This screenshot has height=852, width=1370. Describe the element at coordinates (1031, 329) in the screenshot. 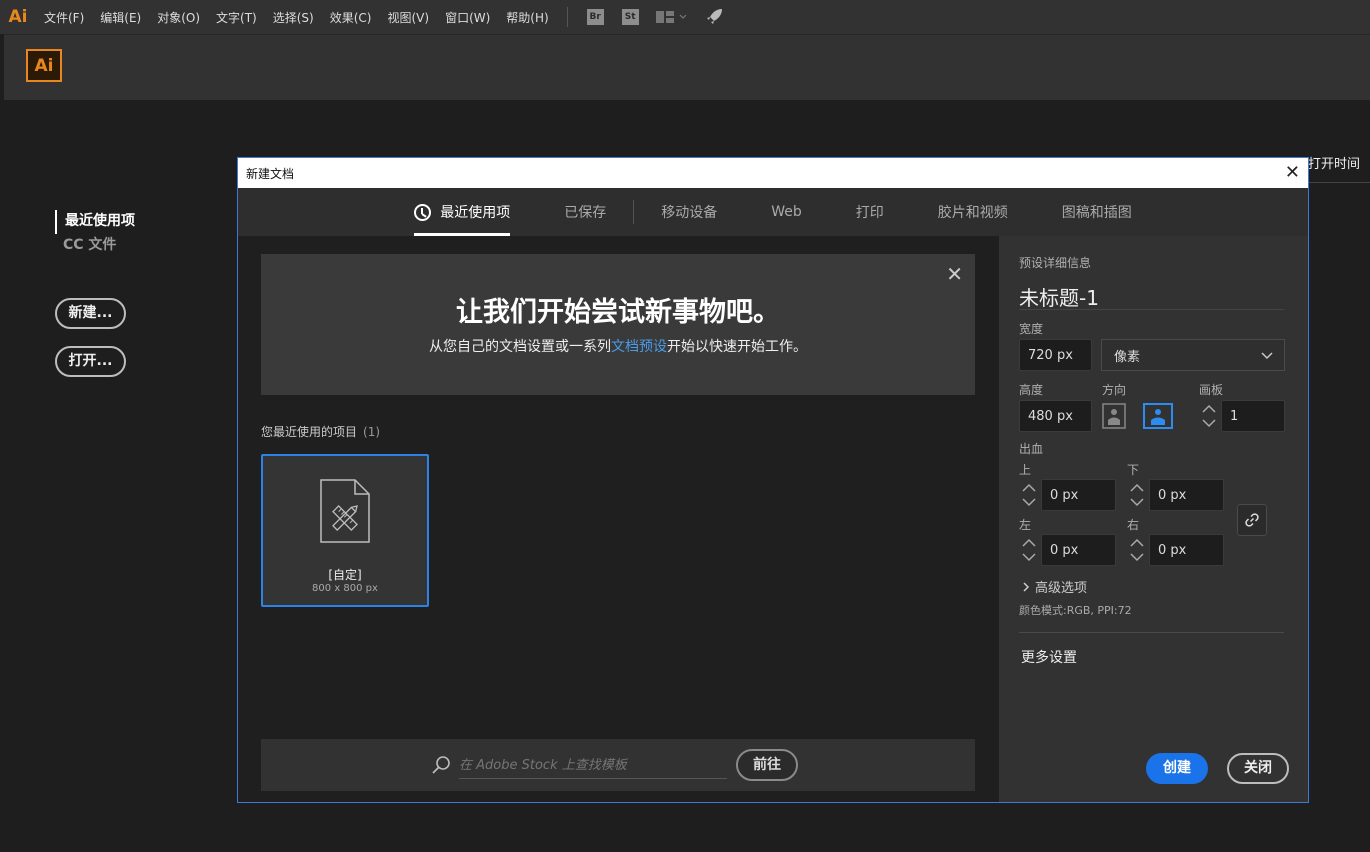

I see `width-label: 宽度` at that location.